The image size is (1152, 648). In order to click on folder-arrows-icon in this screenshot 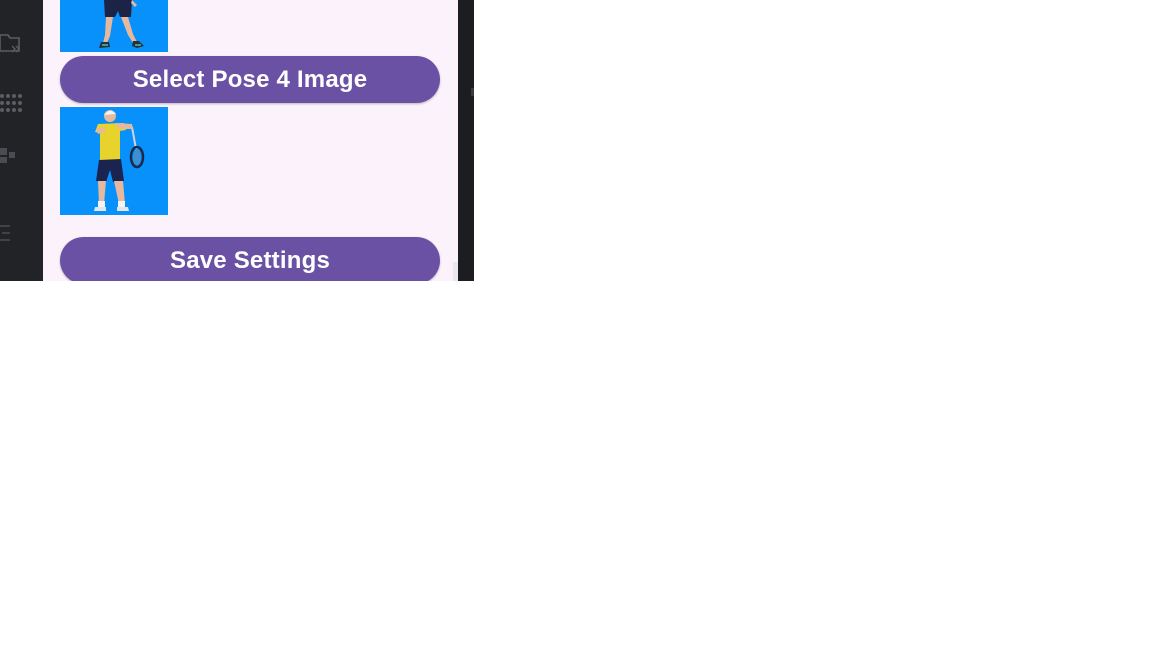, I will do `click(12, 43)`.